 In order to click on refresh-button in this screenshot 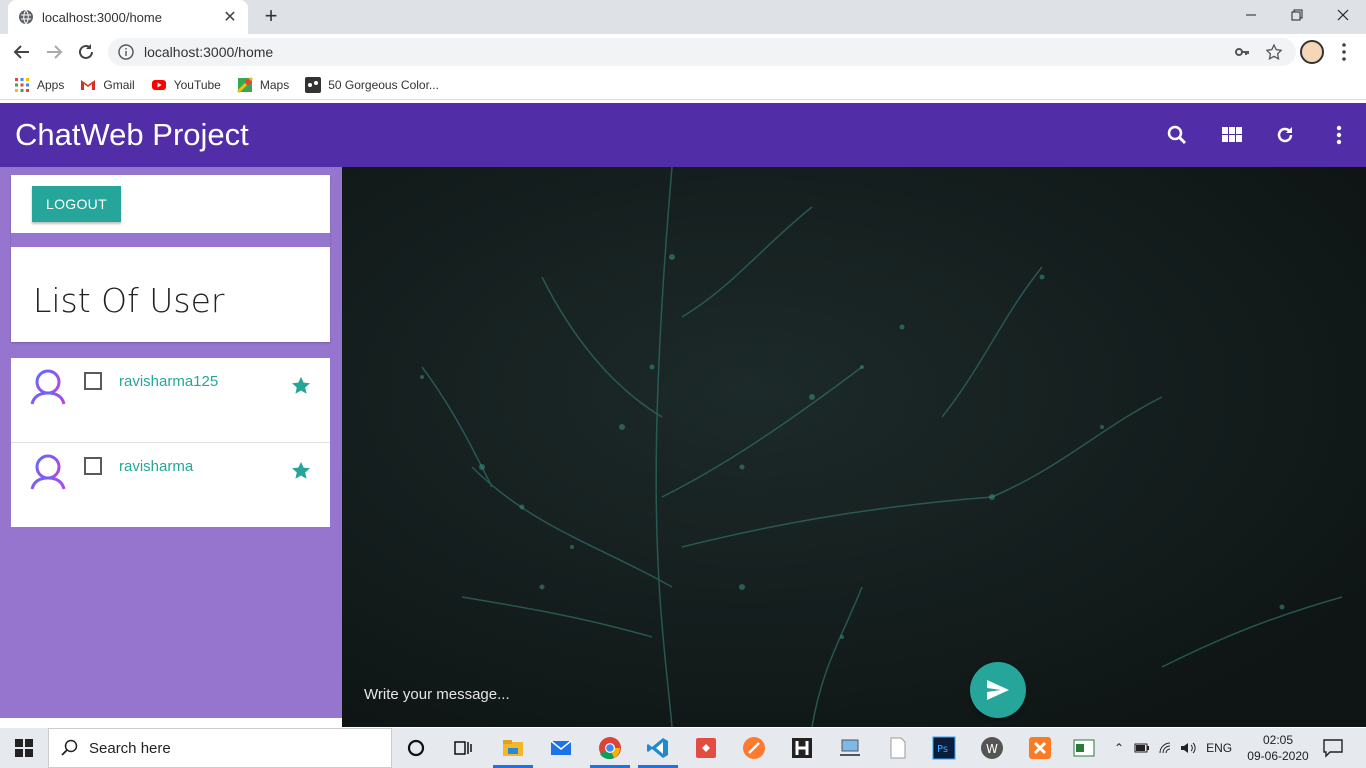, I will do `click(1285, 135)`.